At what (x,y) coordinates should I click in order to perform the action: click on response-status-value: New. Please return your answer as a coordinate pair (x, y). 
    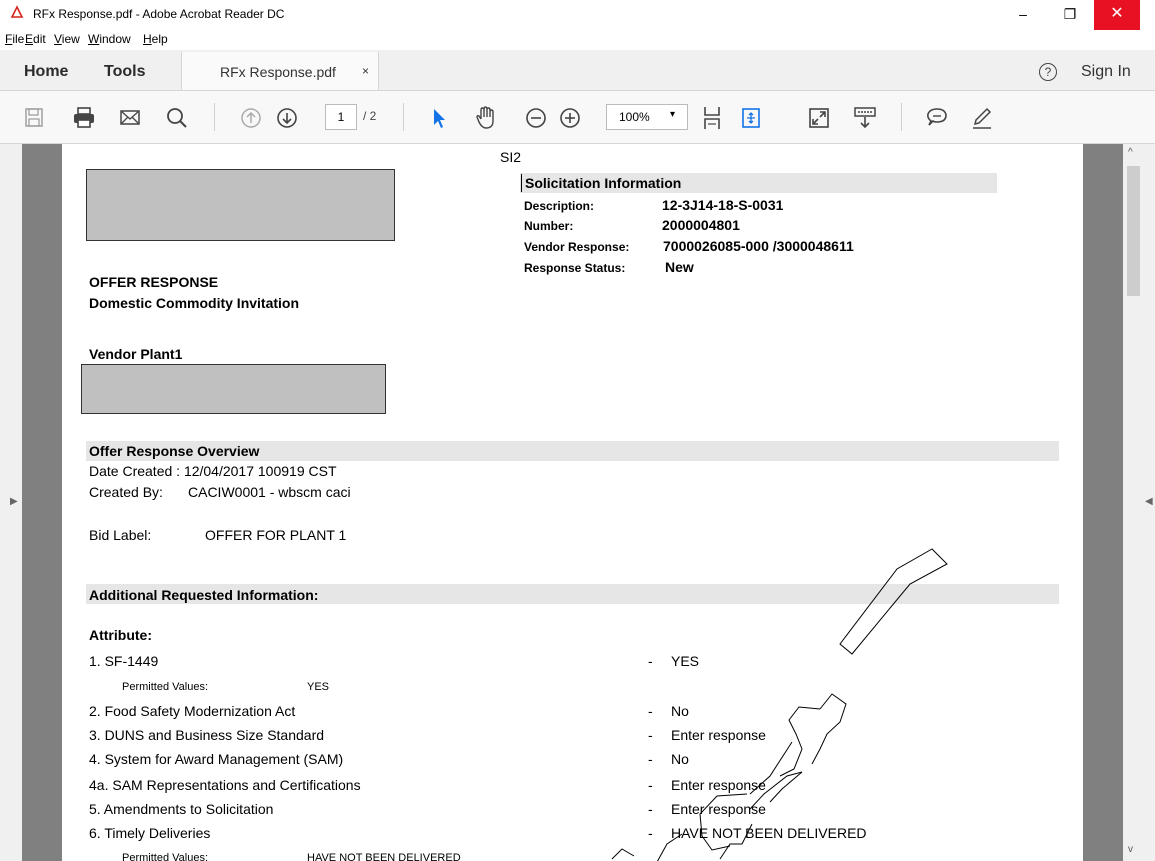
    Looking at the image, I should click on (679, 267).